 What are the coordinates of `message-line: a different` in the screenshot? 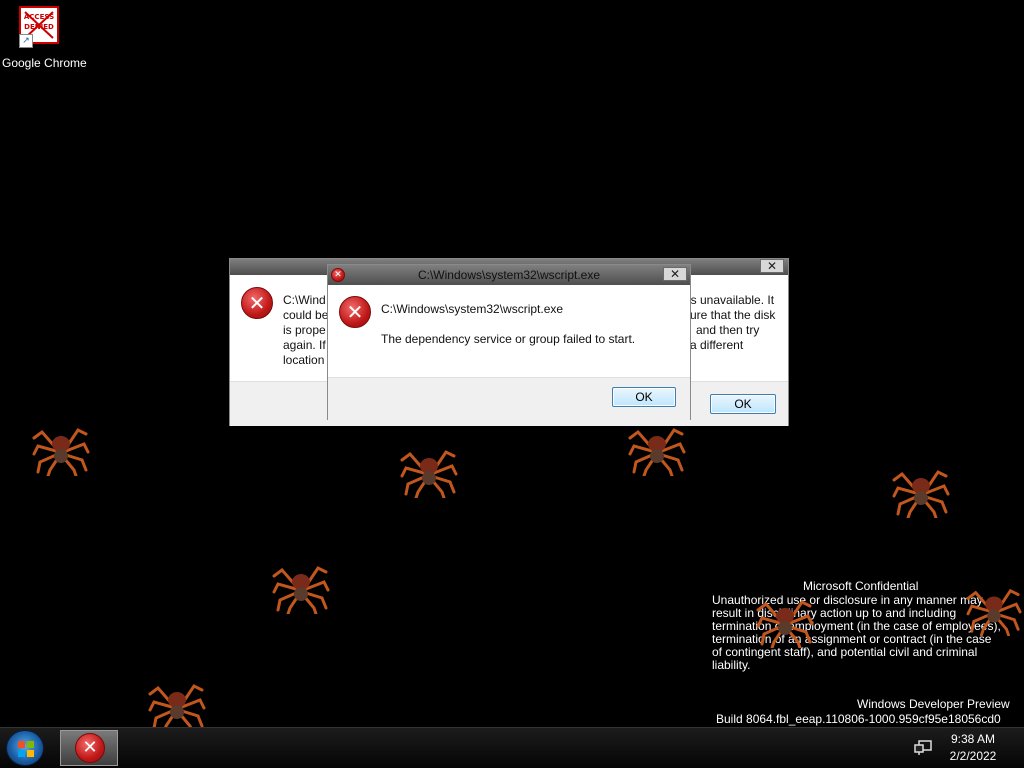 It's located at (717, 345).